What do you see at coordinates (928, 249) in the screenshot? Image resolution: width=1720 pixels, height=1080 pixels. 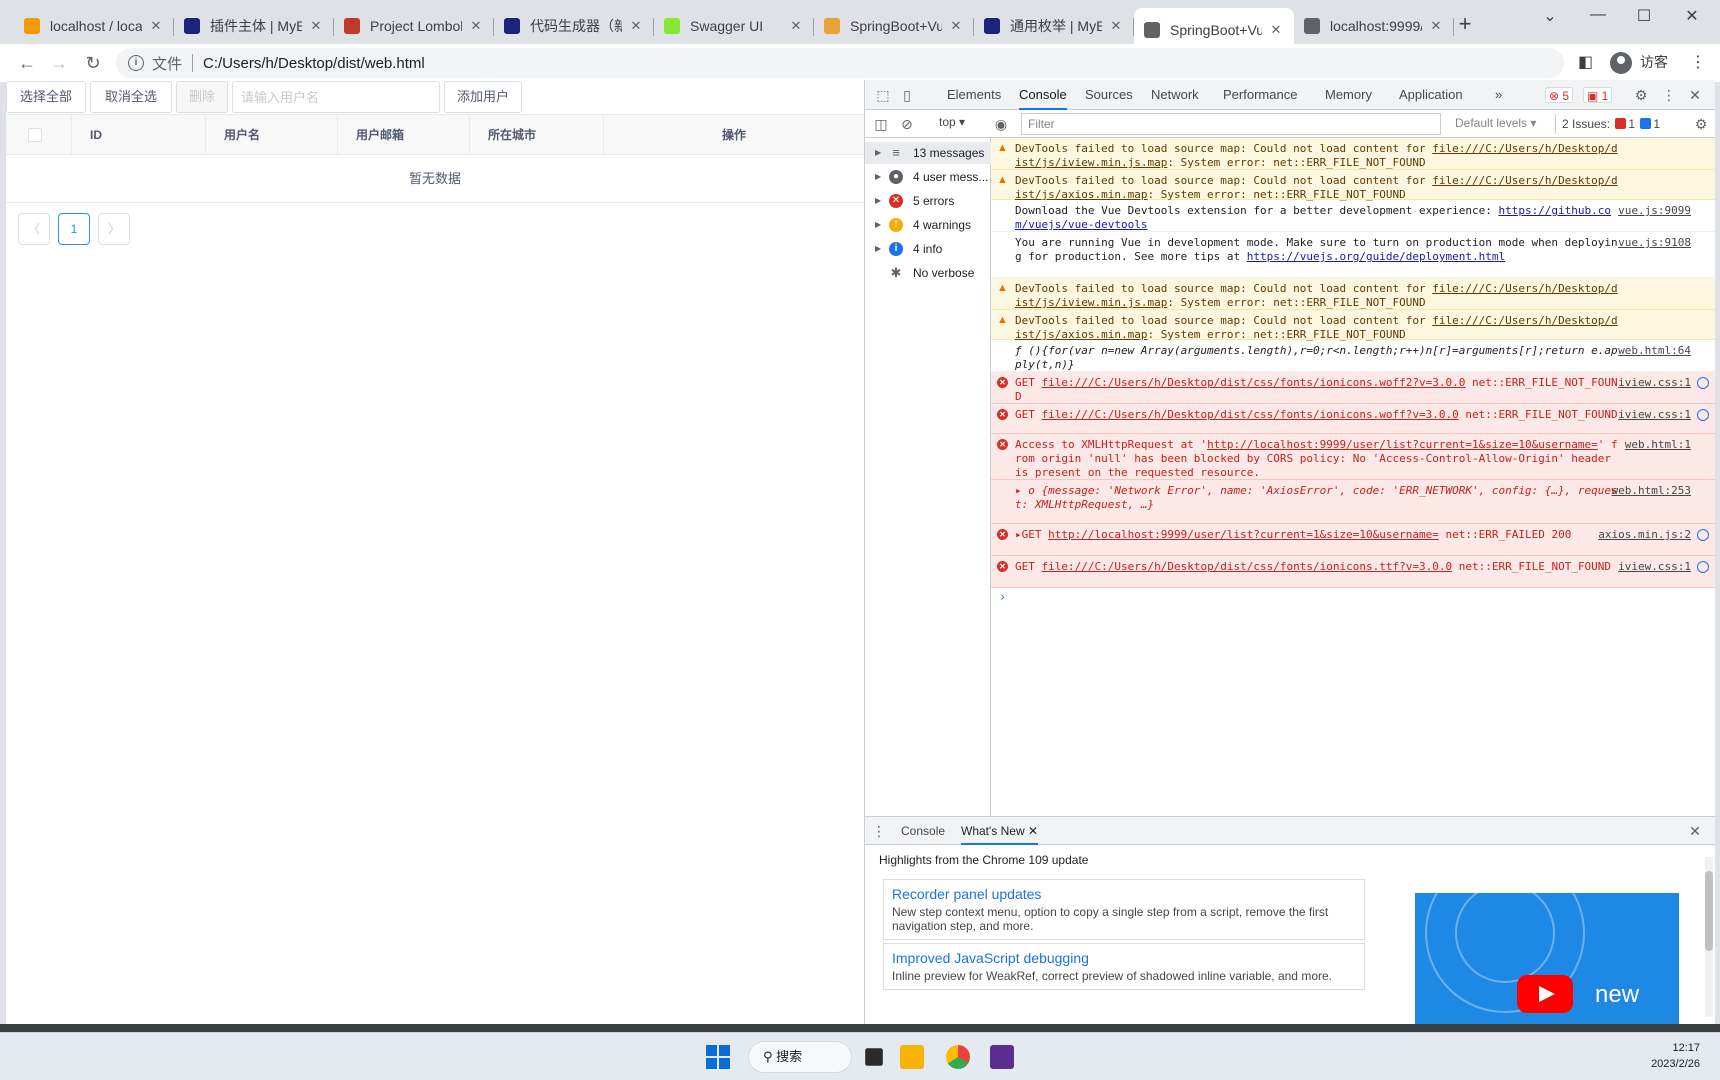 I see `console-sidebar-item: ▶ i 4 info` at bounding box center [928, 249].